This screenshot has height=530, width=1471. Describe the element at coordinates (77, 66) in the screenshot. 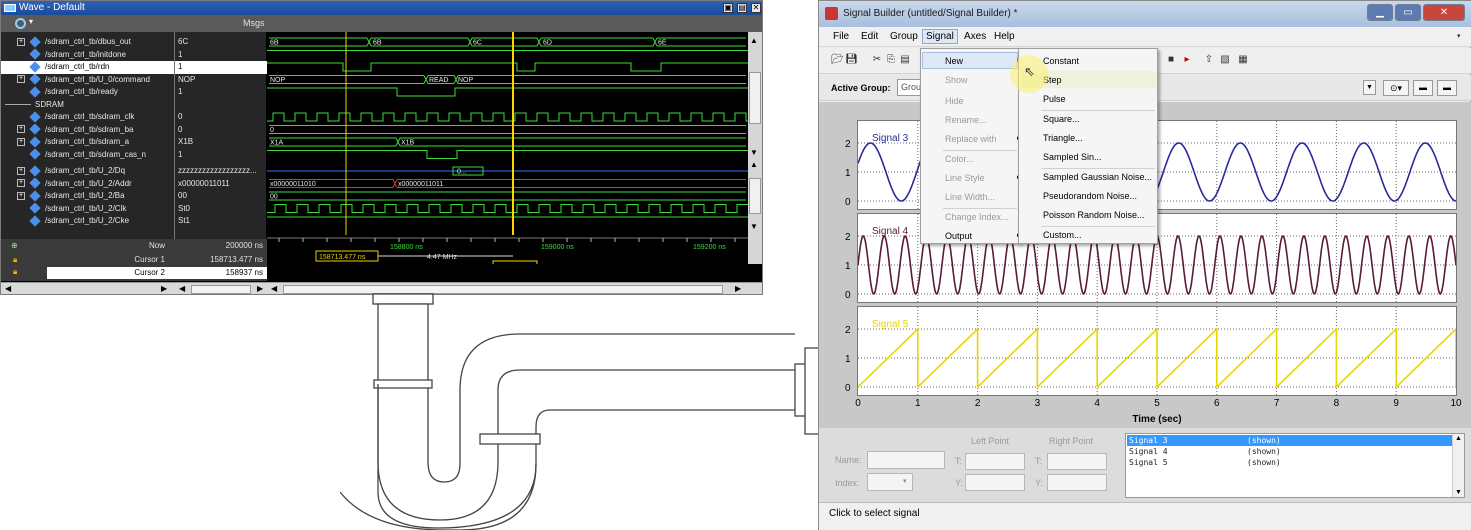

I see `signal-name: /sdram_ctrl_tb/rdn` at that location.